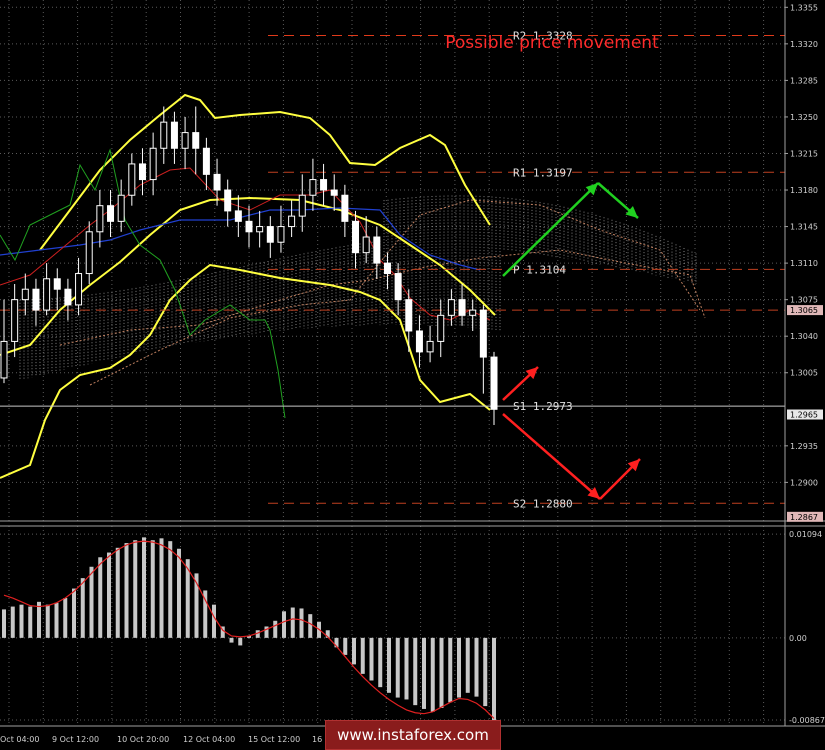 This screenshot has width=825, height=750. Describe the element at coordinates (804, 153) in the screenshot. I see `price-tick-label: 1.3215` at that location.